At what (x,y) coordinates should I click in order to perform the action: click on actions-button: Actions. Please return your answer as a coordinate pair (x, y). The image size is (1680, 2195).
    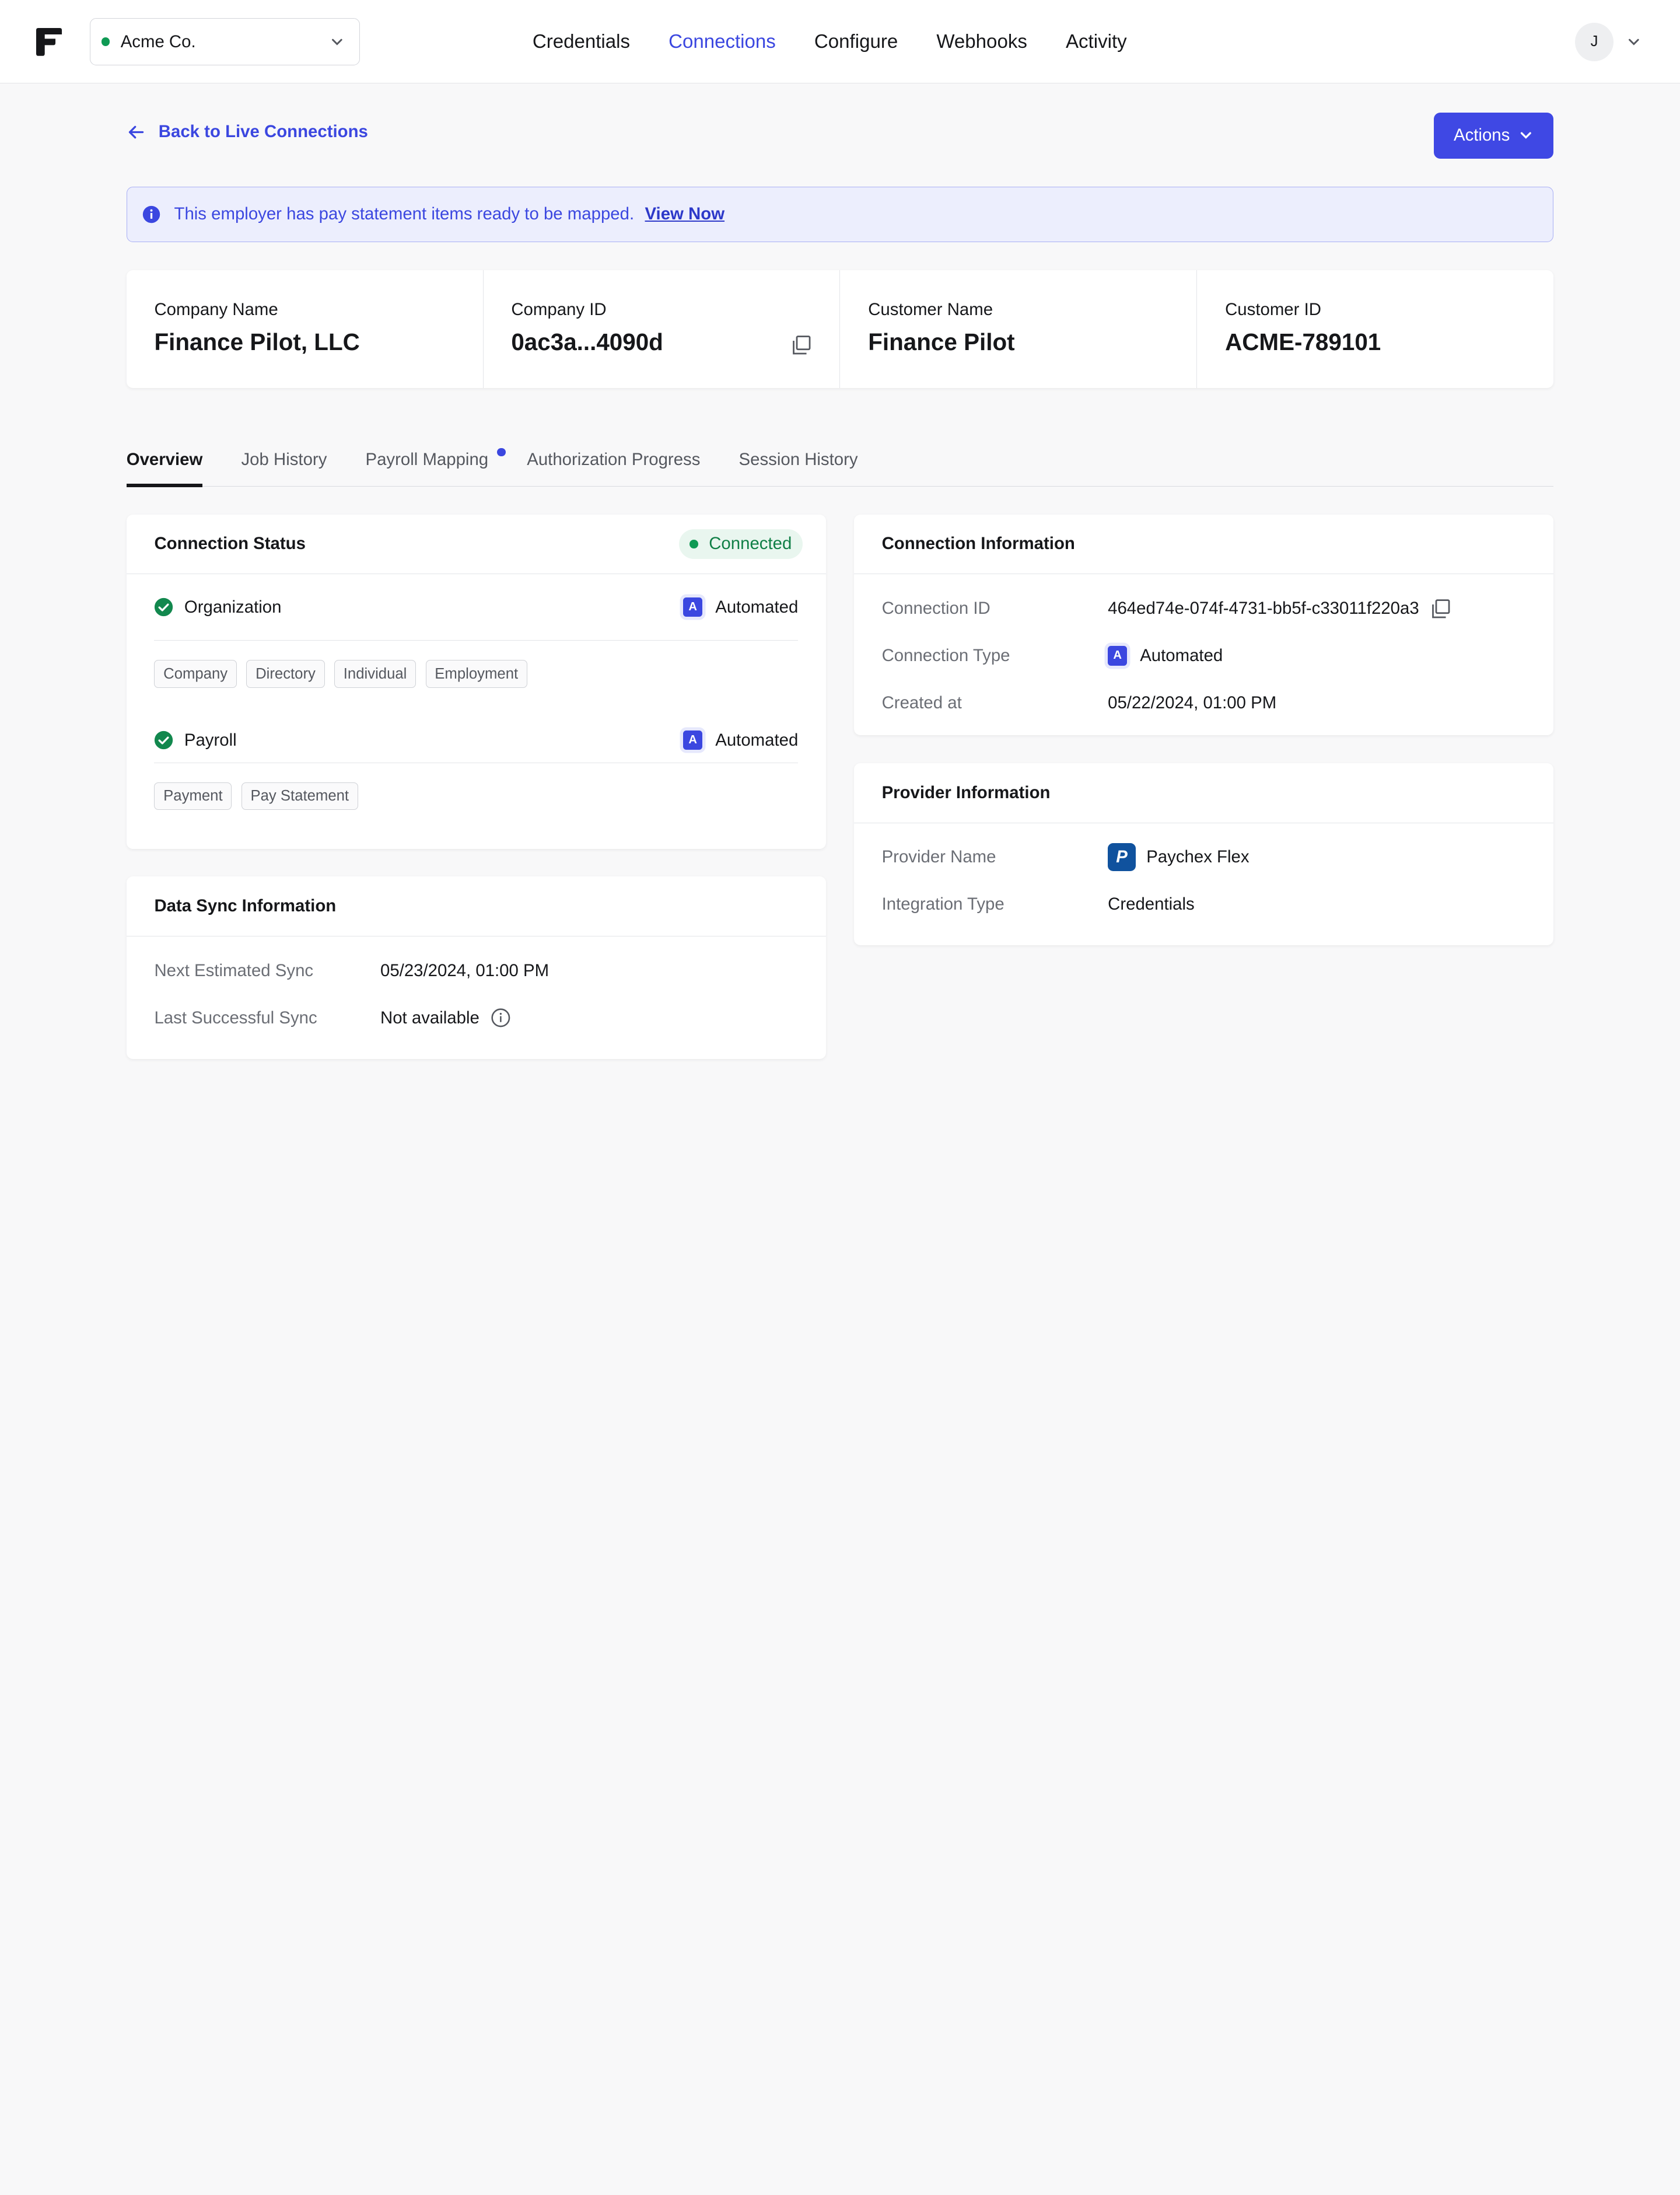
    Looking at the image, I should click on (1493, 135).